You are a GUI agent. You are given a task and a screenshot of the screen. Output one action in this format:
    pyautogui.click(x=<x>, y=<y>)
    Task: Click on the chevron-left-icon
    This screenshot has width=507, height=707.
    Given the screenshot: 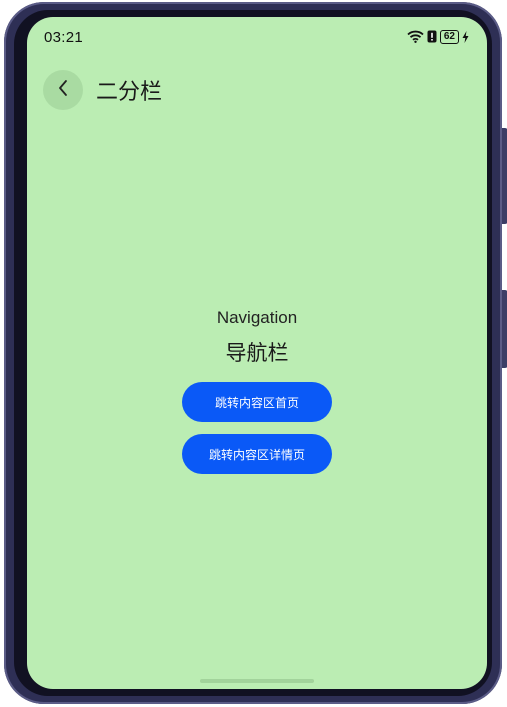 What is the action you would take?
    pyautogui.click(x=63, y=90)
    